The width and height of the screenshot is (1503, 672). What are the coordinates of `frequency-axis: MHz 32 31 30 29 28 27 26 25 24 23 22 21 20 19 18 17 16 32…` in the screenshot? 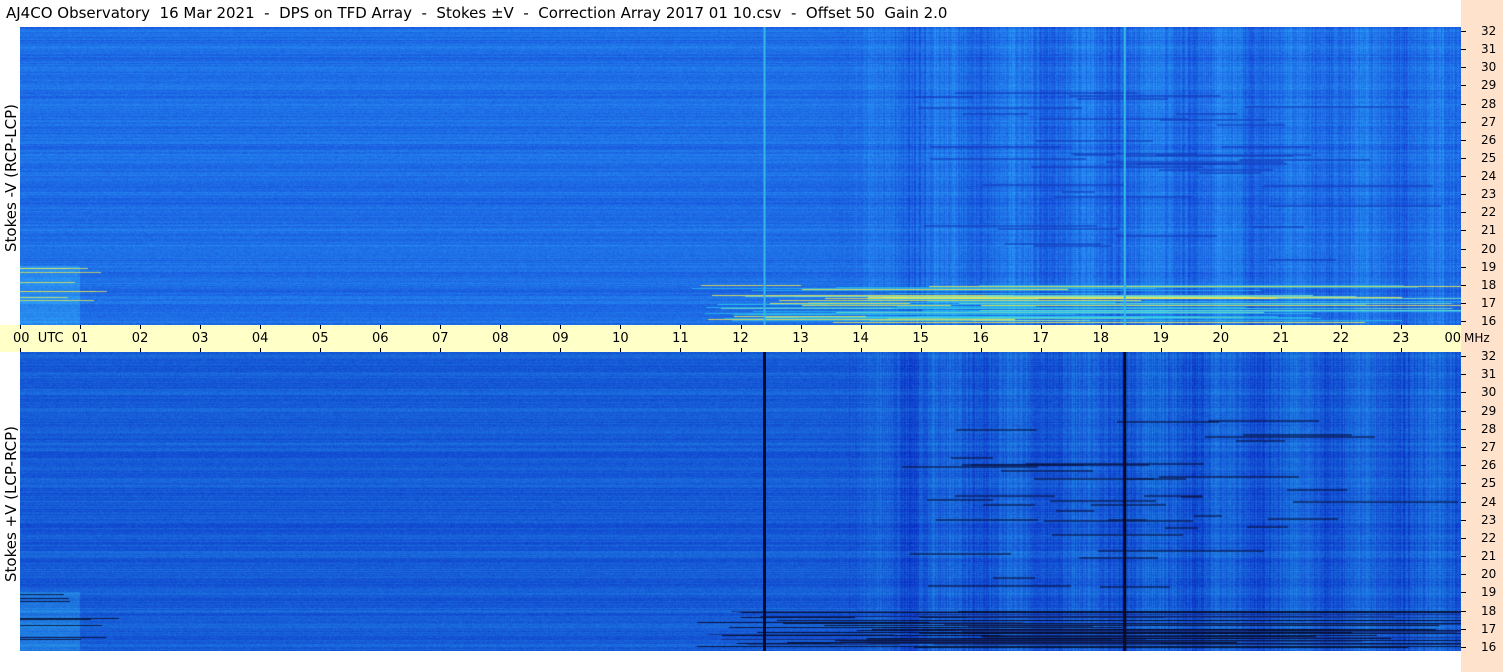 It's located at (1482, 336).